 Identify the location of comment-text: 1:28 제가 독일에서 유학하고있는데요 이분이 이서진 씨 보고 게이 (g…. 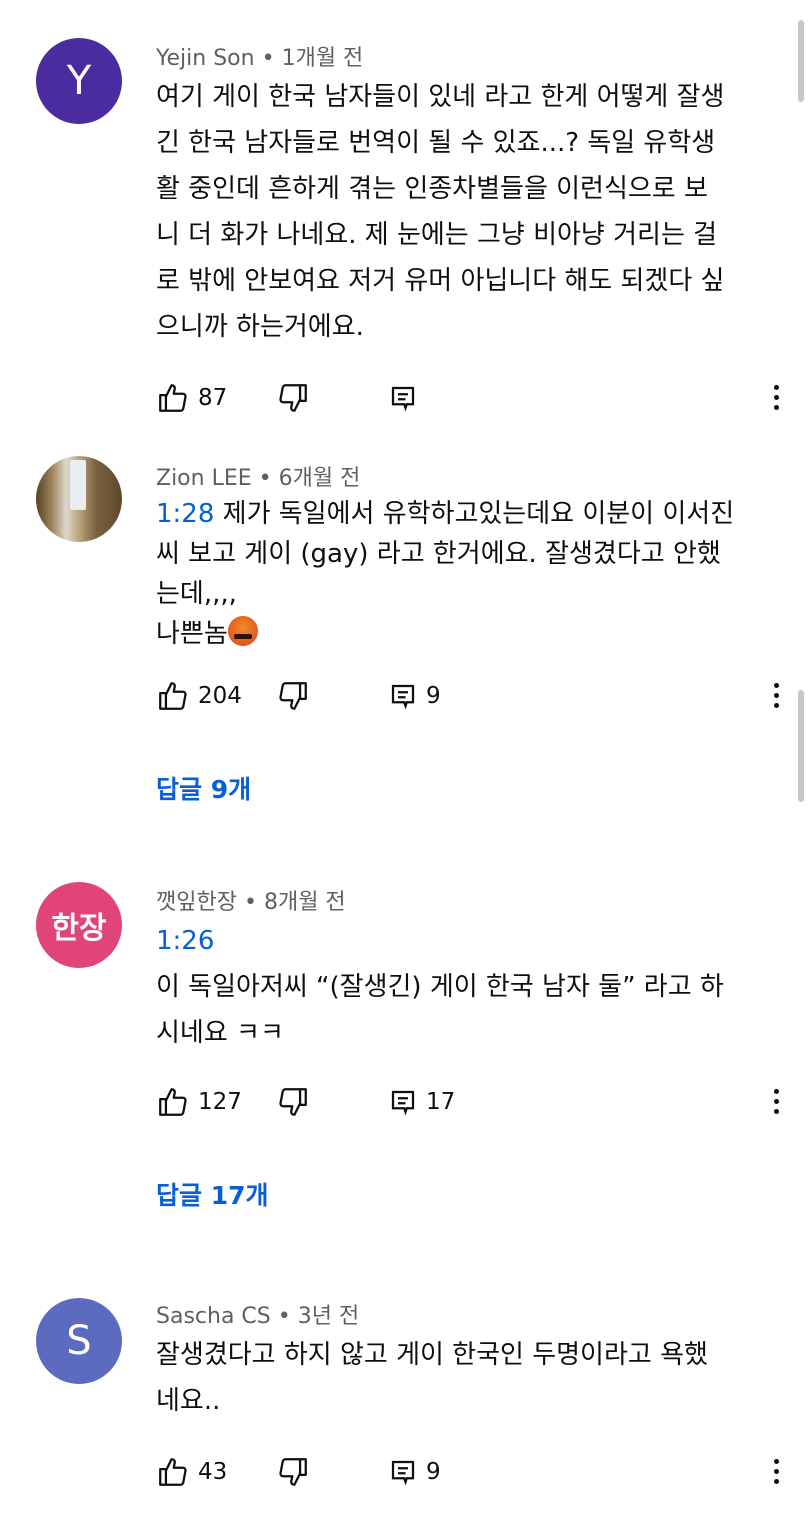
(466, 574).